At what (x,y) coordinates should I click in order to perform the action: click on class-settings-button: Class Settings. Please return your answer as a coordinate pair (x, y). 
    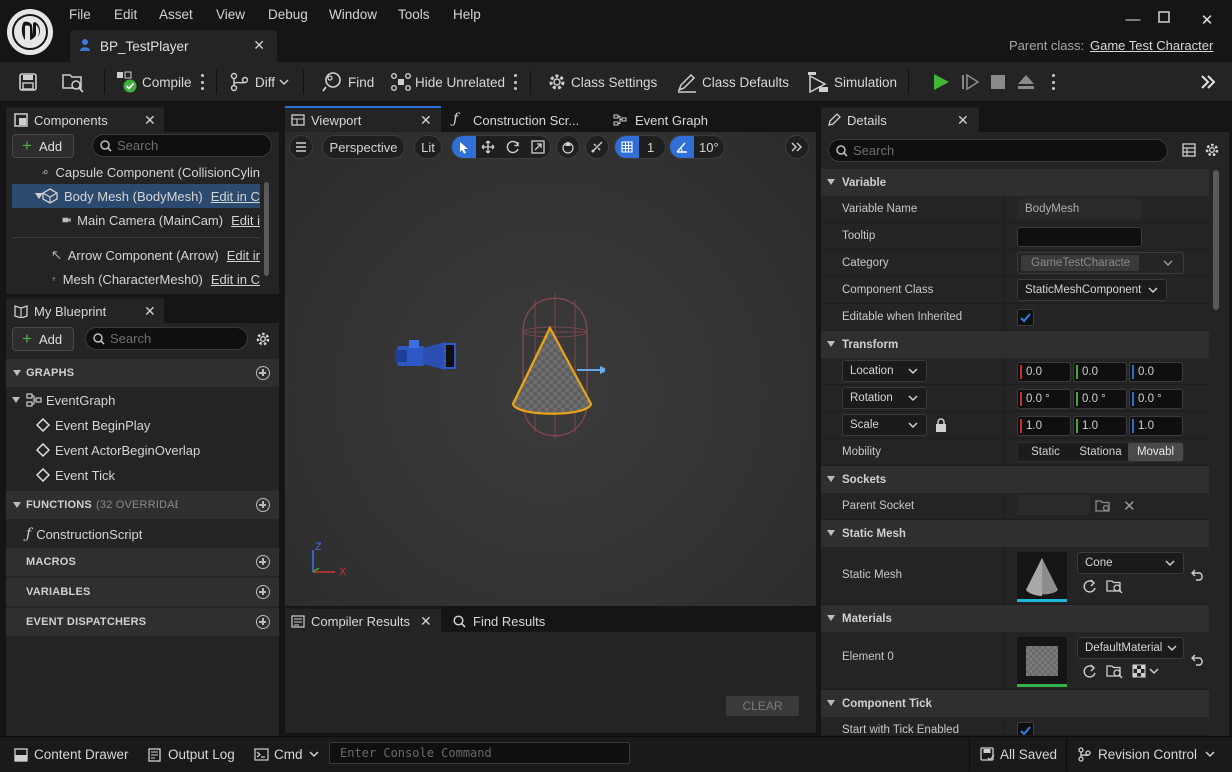
    Looking at the image, I should click on (602, 82).